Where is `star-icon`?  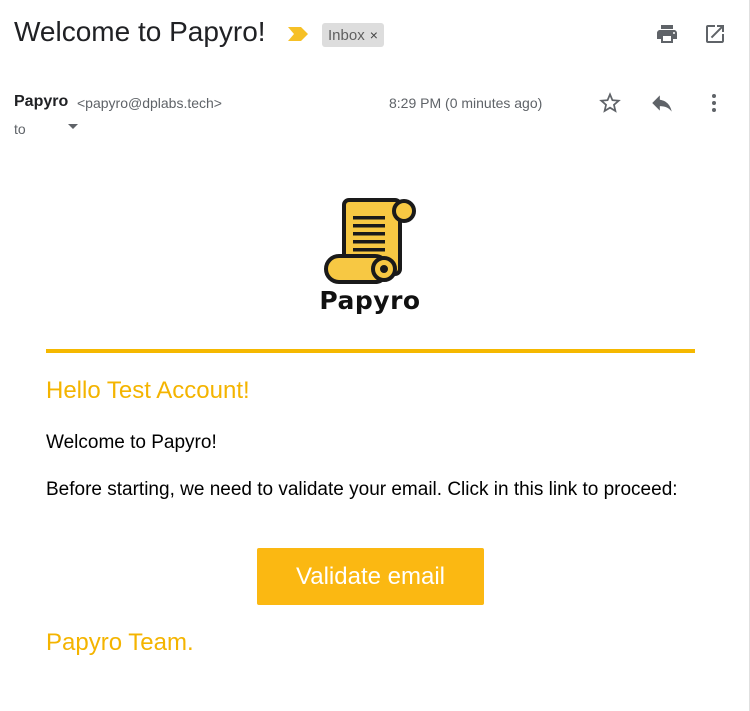 star-icon is located at coordinates (610, 102).